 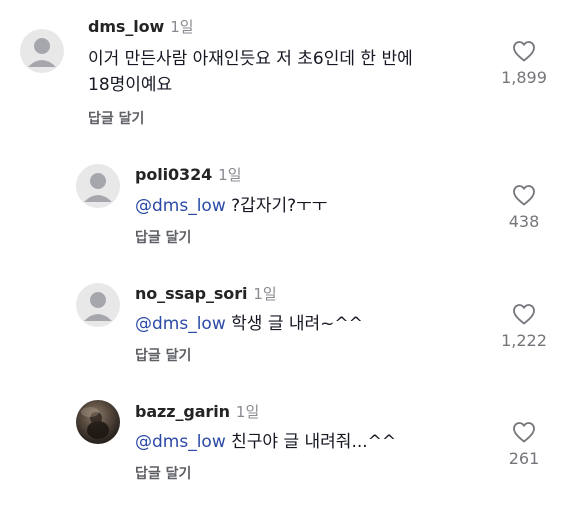 I want to click on comment-text-line: 18명이예요, so click(x=130, y=85).